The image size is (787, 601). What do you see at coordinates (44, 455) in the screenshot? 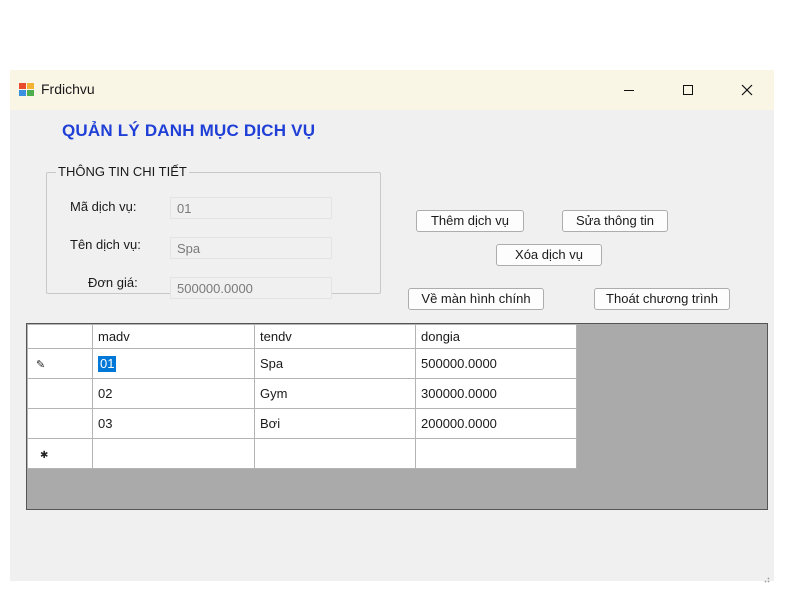
I see `new-row-icon: ✱` at bounding box center [44, 455].